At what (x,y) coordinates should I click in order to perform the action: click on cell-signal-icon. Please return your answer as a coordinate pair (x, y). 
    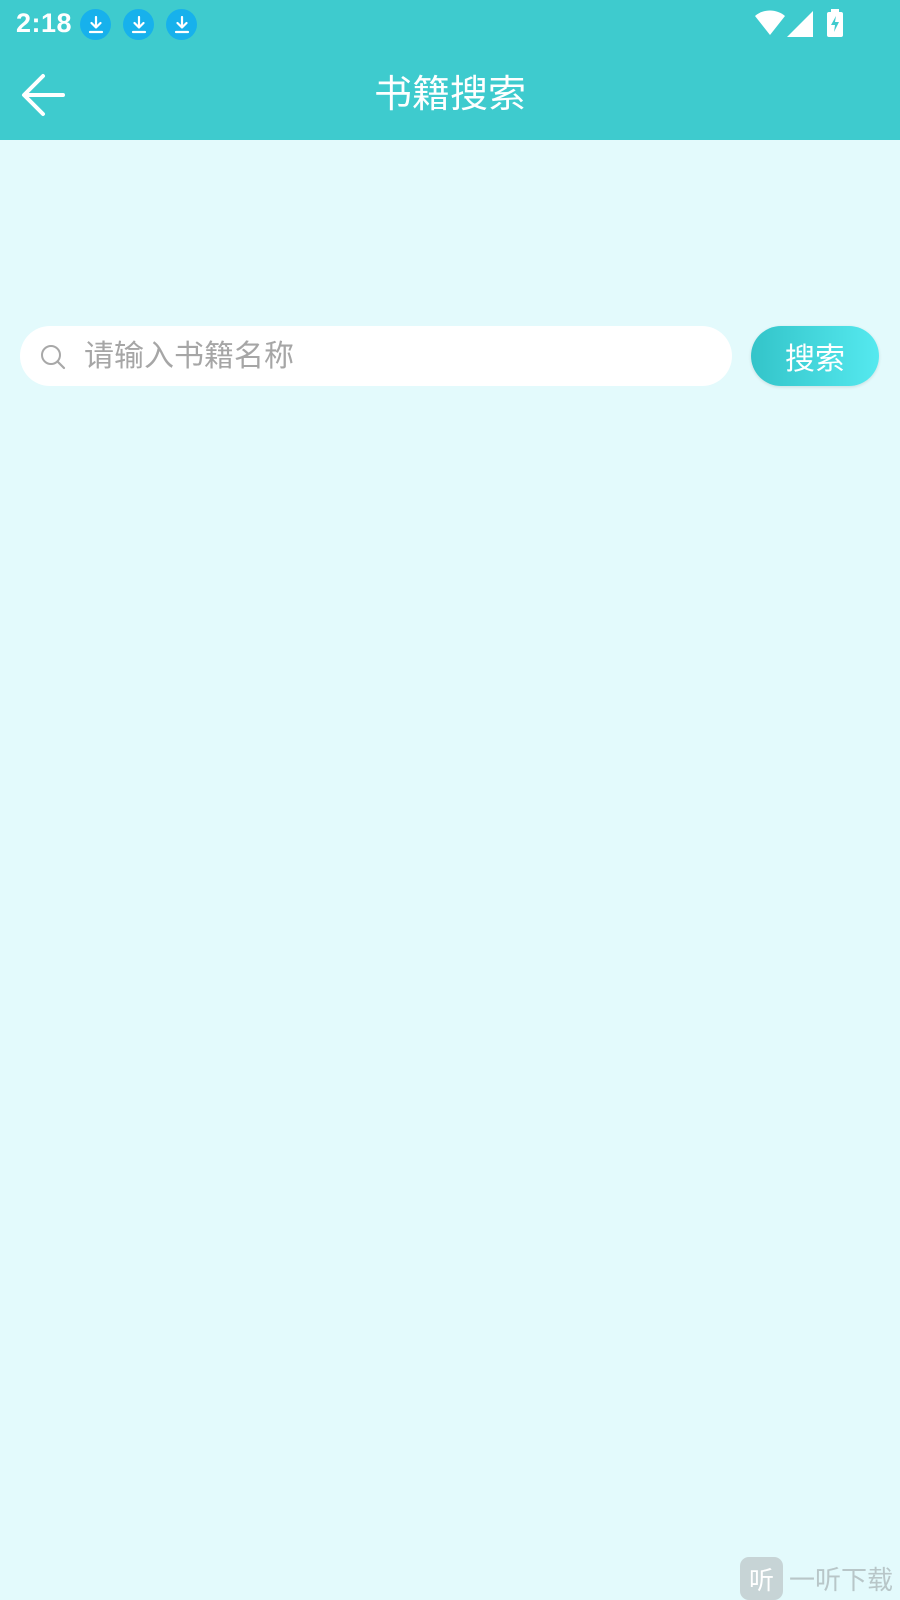
    Looking at the image, I should click on (800, 26).